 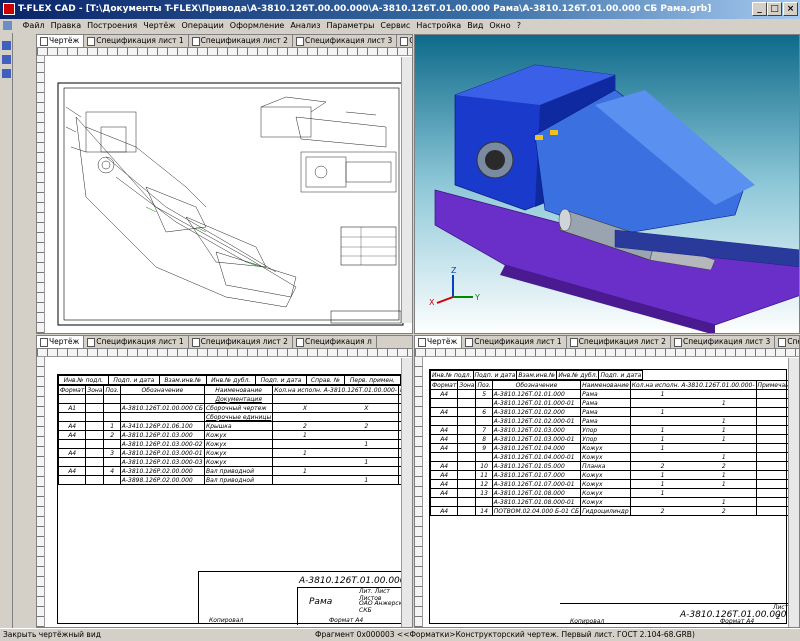 What do you see at coordinates (226, 620) in the screenshot?
I see `spec1-copied: Копировал` at bounding box center [226, 620].